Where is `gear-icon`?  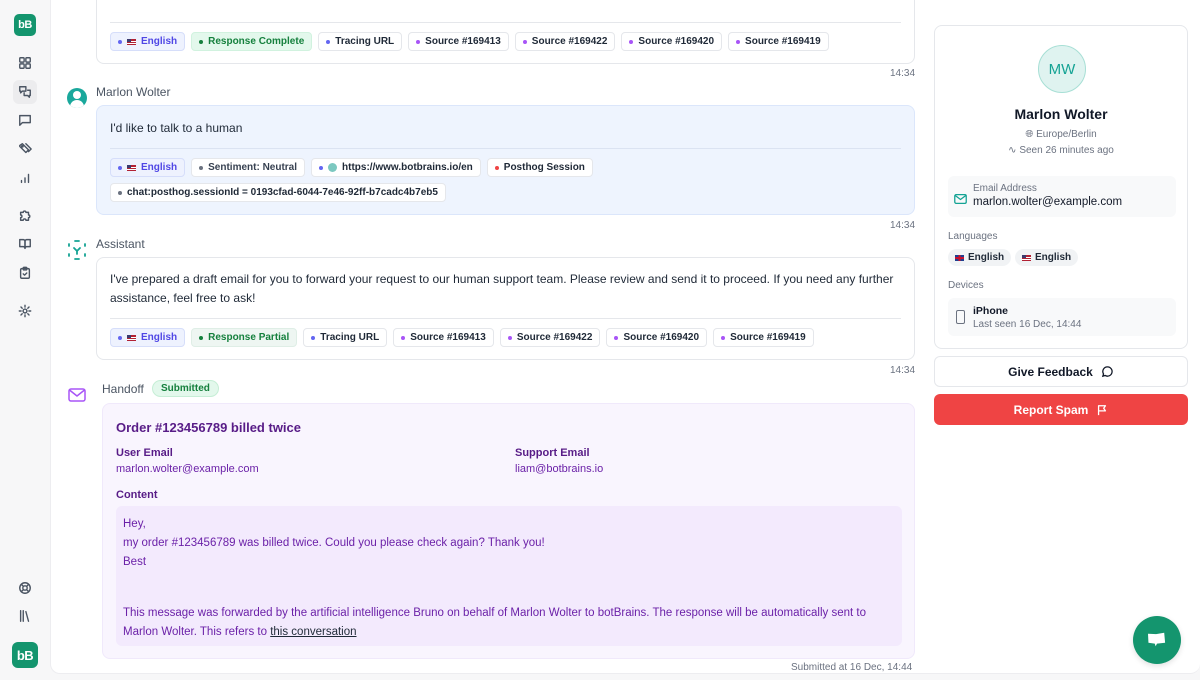
gear-icon is located at coordinates (25, 311).